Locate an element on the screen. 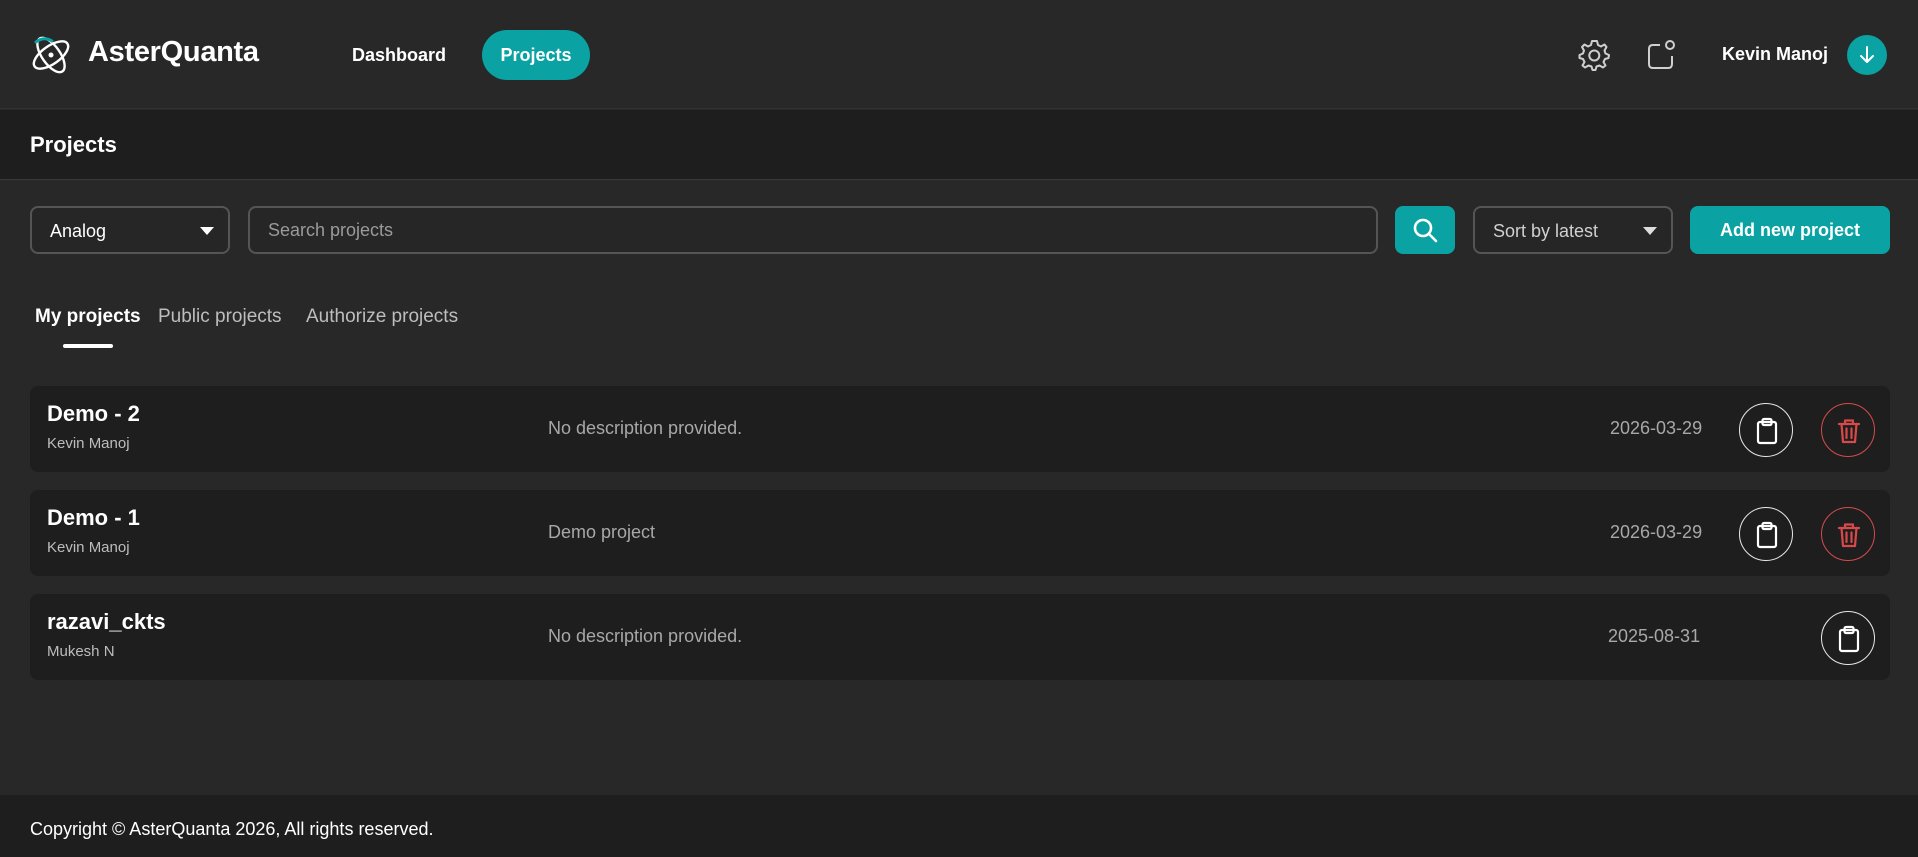  nav-dashboard: Dashboard is located at coordinates (399, 55).